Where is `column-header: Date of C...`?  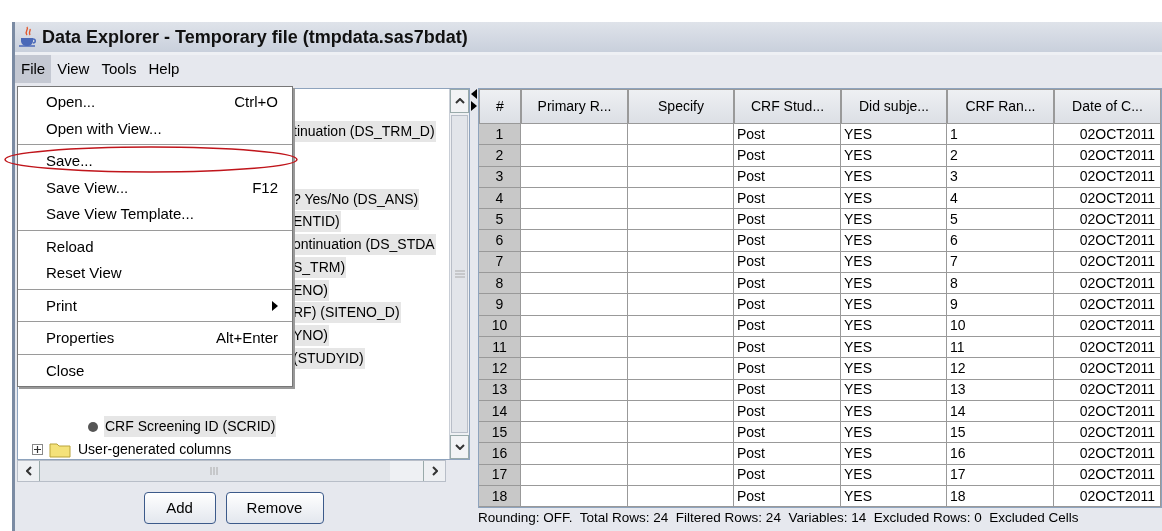 column-header: Date of C... is located at coordinates (1107, 106).